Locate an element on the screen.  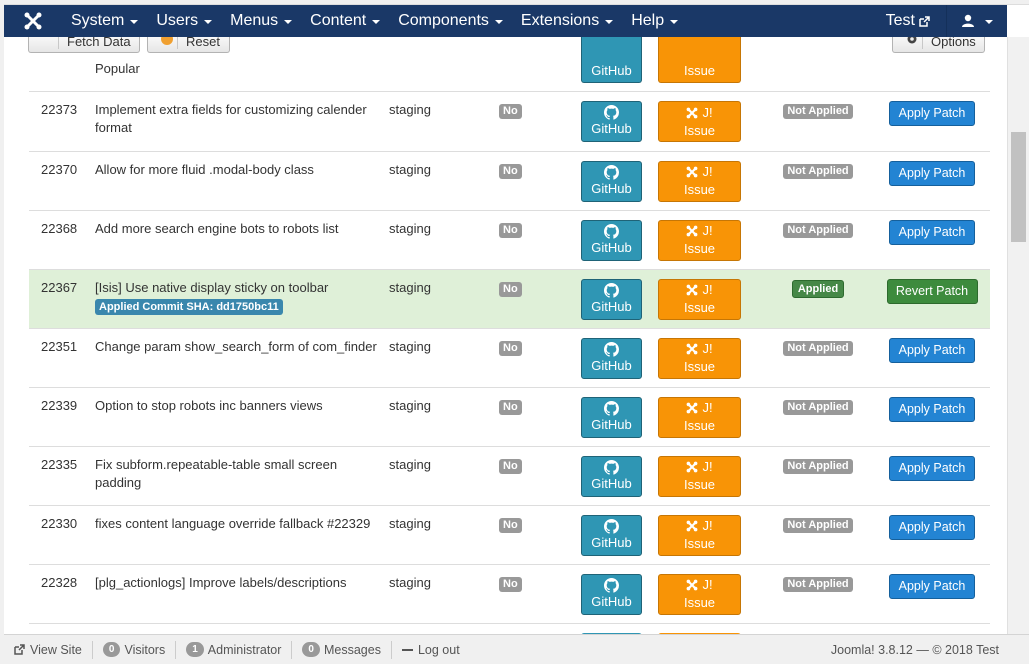
menu-extensions: Extensions is located at coordinates (567, 21).